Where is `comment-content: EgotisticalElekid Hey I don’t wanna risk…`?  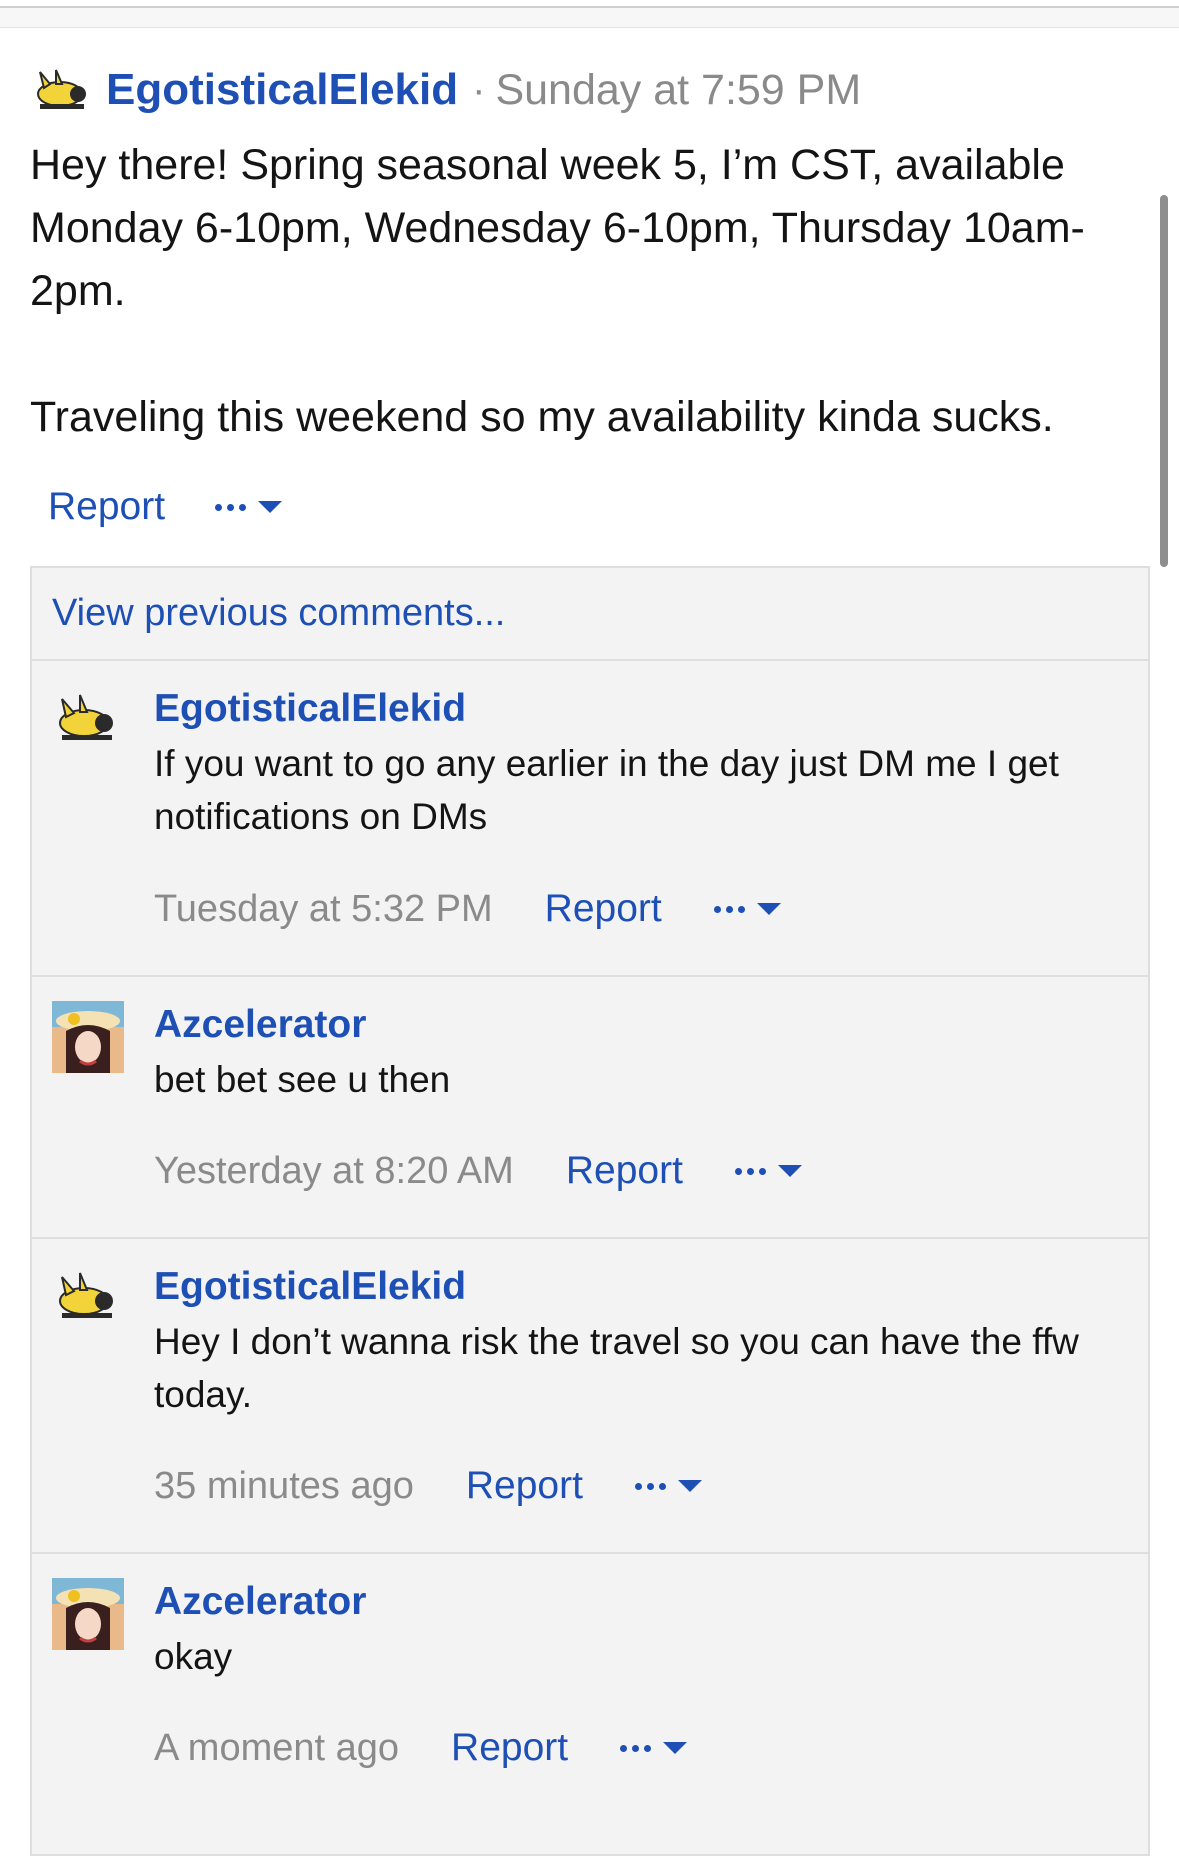
comment-content: EgotisticalElekid Hey I don’t wanna risk… is located at coordinates (641, 1340).